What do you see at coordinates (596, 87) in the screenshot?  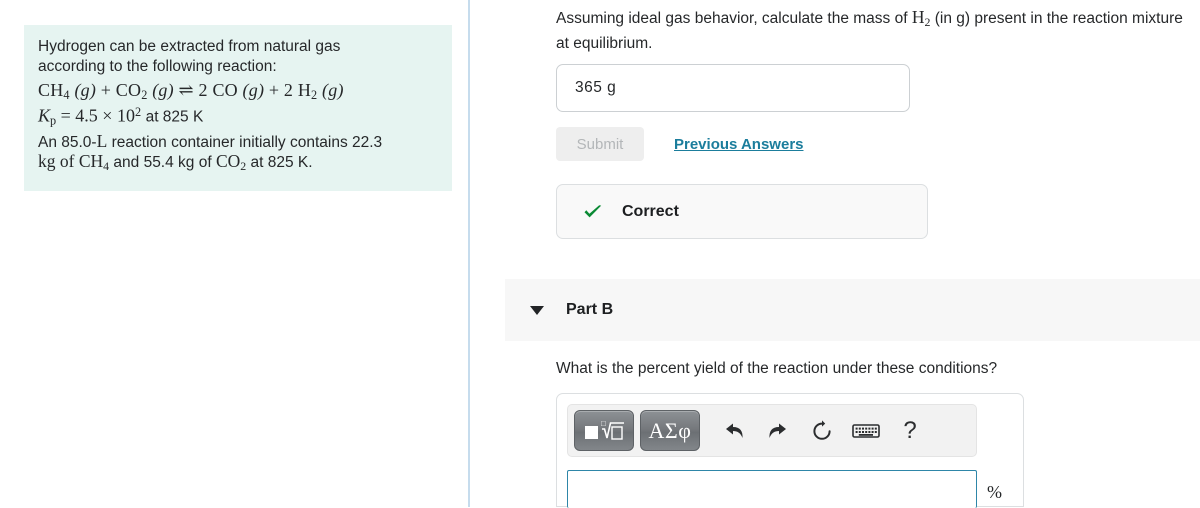 I see `part-a-answer-value: 365 g` at bounding box center [596, 87].